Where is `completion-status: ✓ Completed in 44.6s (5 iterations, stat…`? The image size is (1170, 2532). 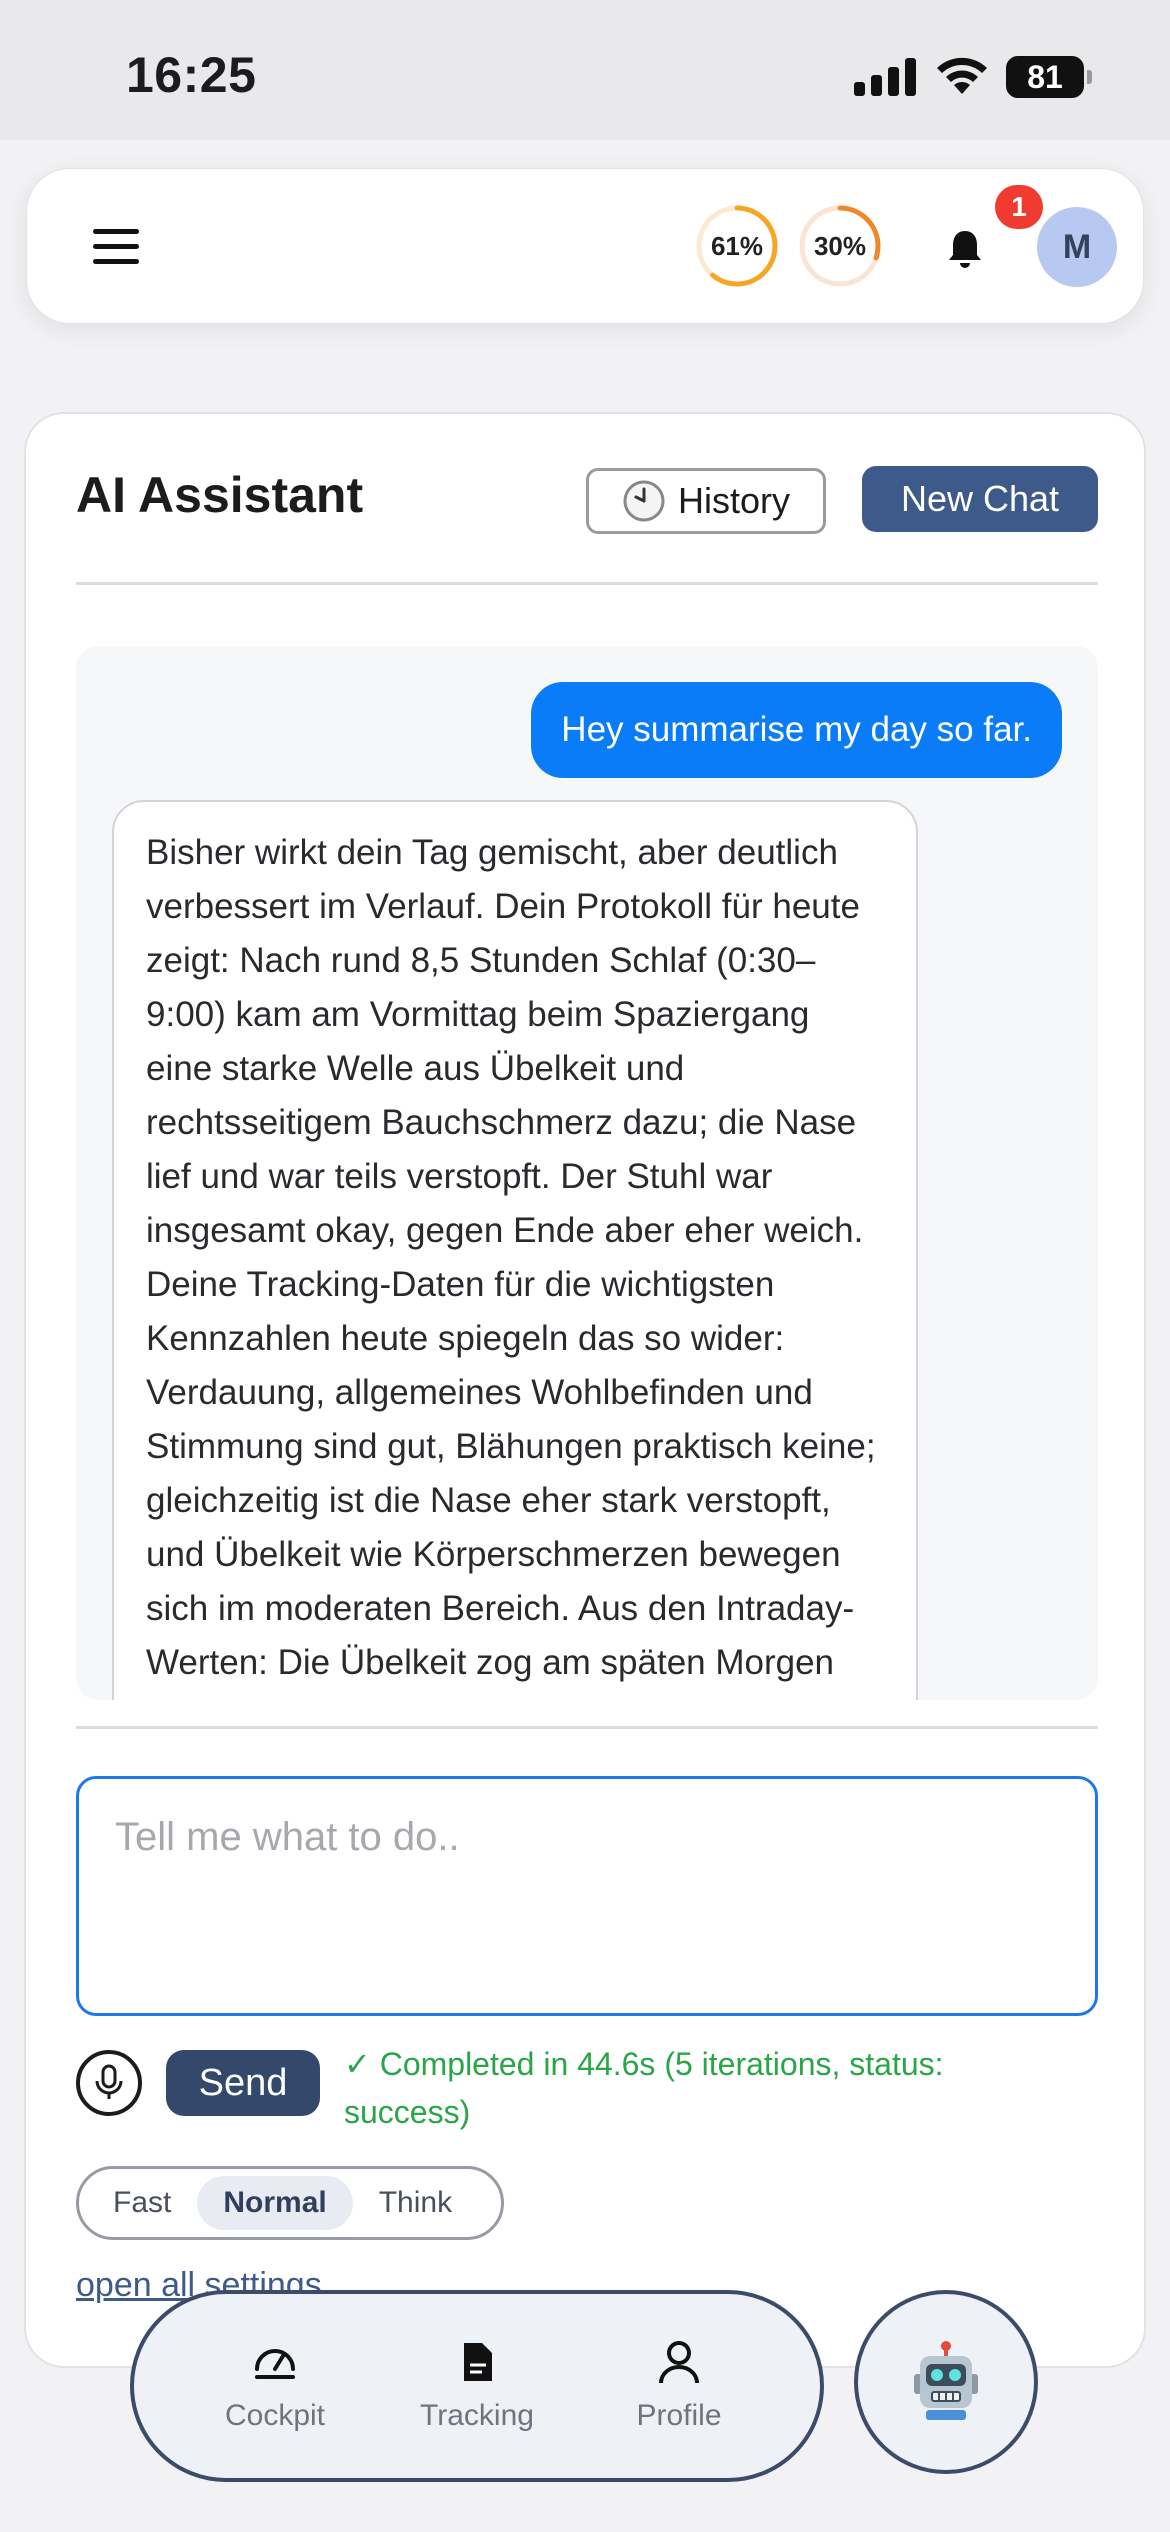
completion-status: ✓ Completed in 44.6s (5 iterations, stat… is located at coordinates (644, 2088).